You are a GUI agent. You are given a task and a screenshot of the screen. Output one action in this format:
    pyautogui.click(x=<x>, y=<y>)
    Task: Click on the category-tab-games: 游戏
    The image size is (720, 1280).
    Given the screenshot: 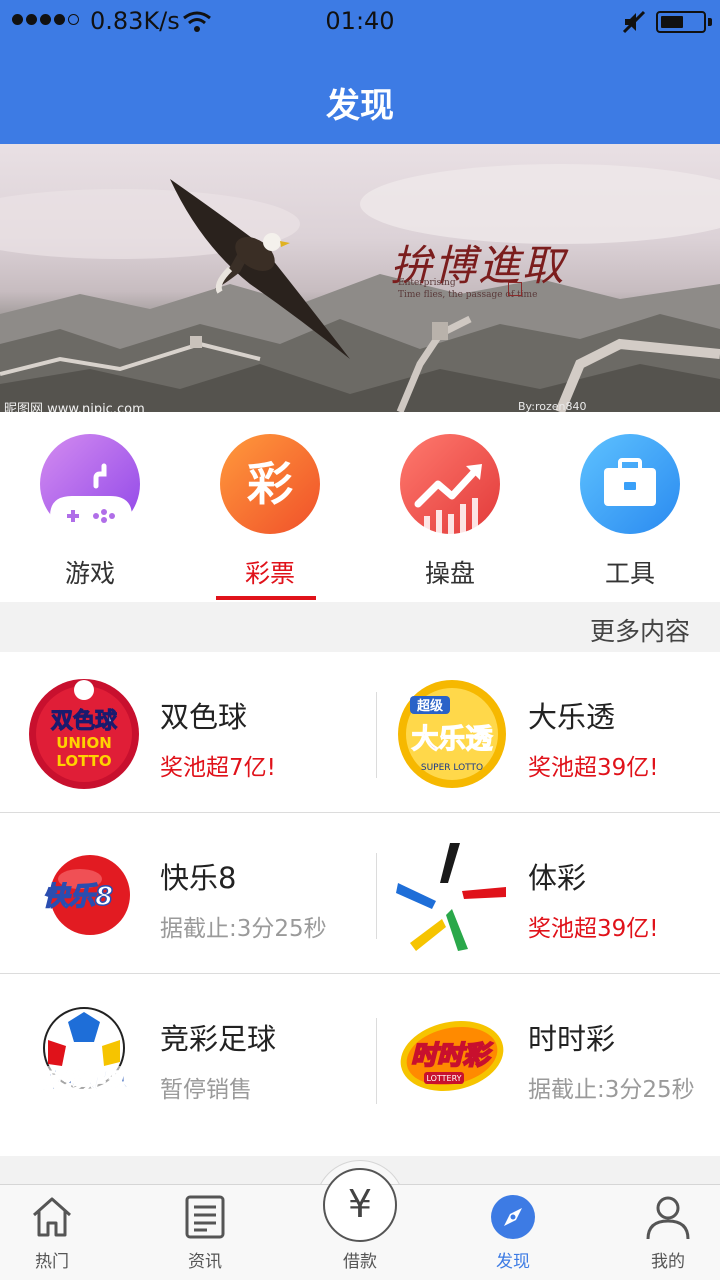 What is the action you would take?
    pyautogui.click(x=90, y=507)
    